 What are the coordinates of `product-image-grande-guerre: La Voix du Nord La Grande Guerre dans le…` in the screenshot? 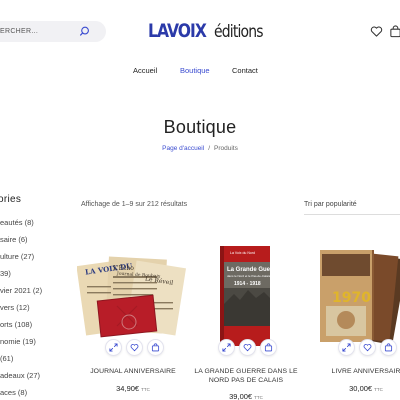 It's located at (246, 297).